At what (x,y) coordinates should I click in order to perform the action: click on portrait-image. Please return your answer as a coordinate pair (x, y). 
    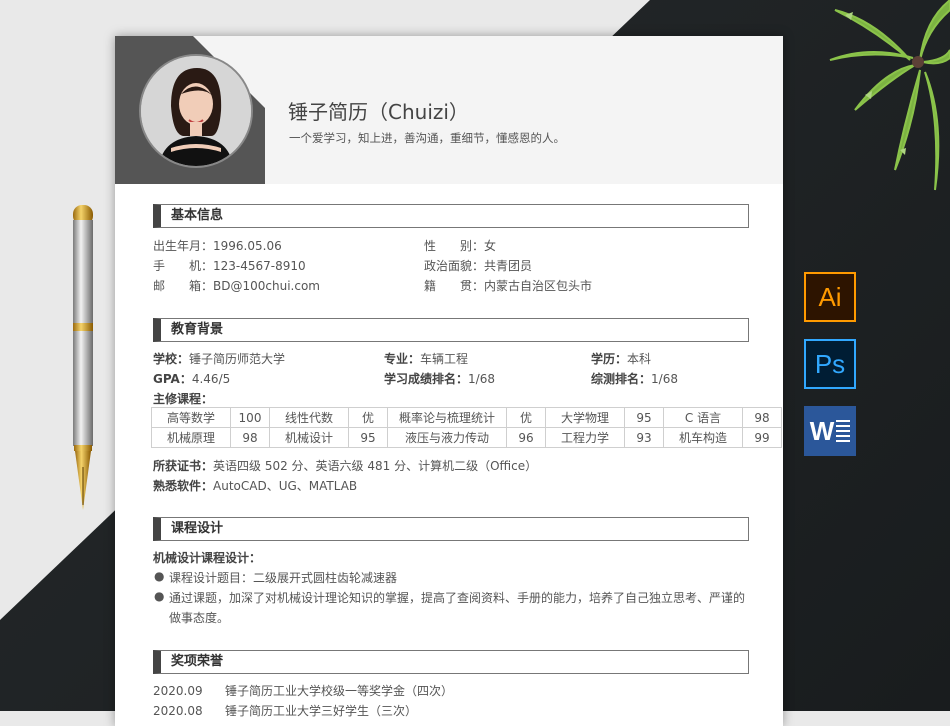
    Looking at the image, I should click on (196, 111).